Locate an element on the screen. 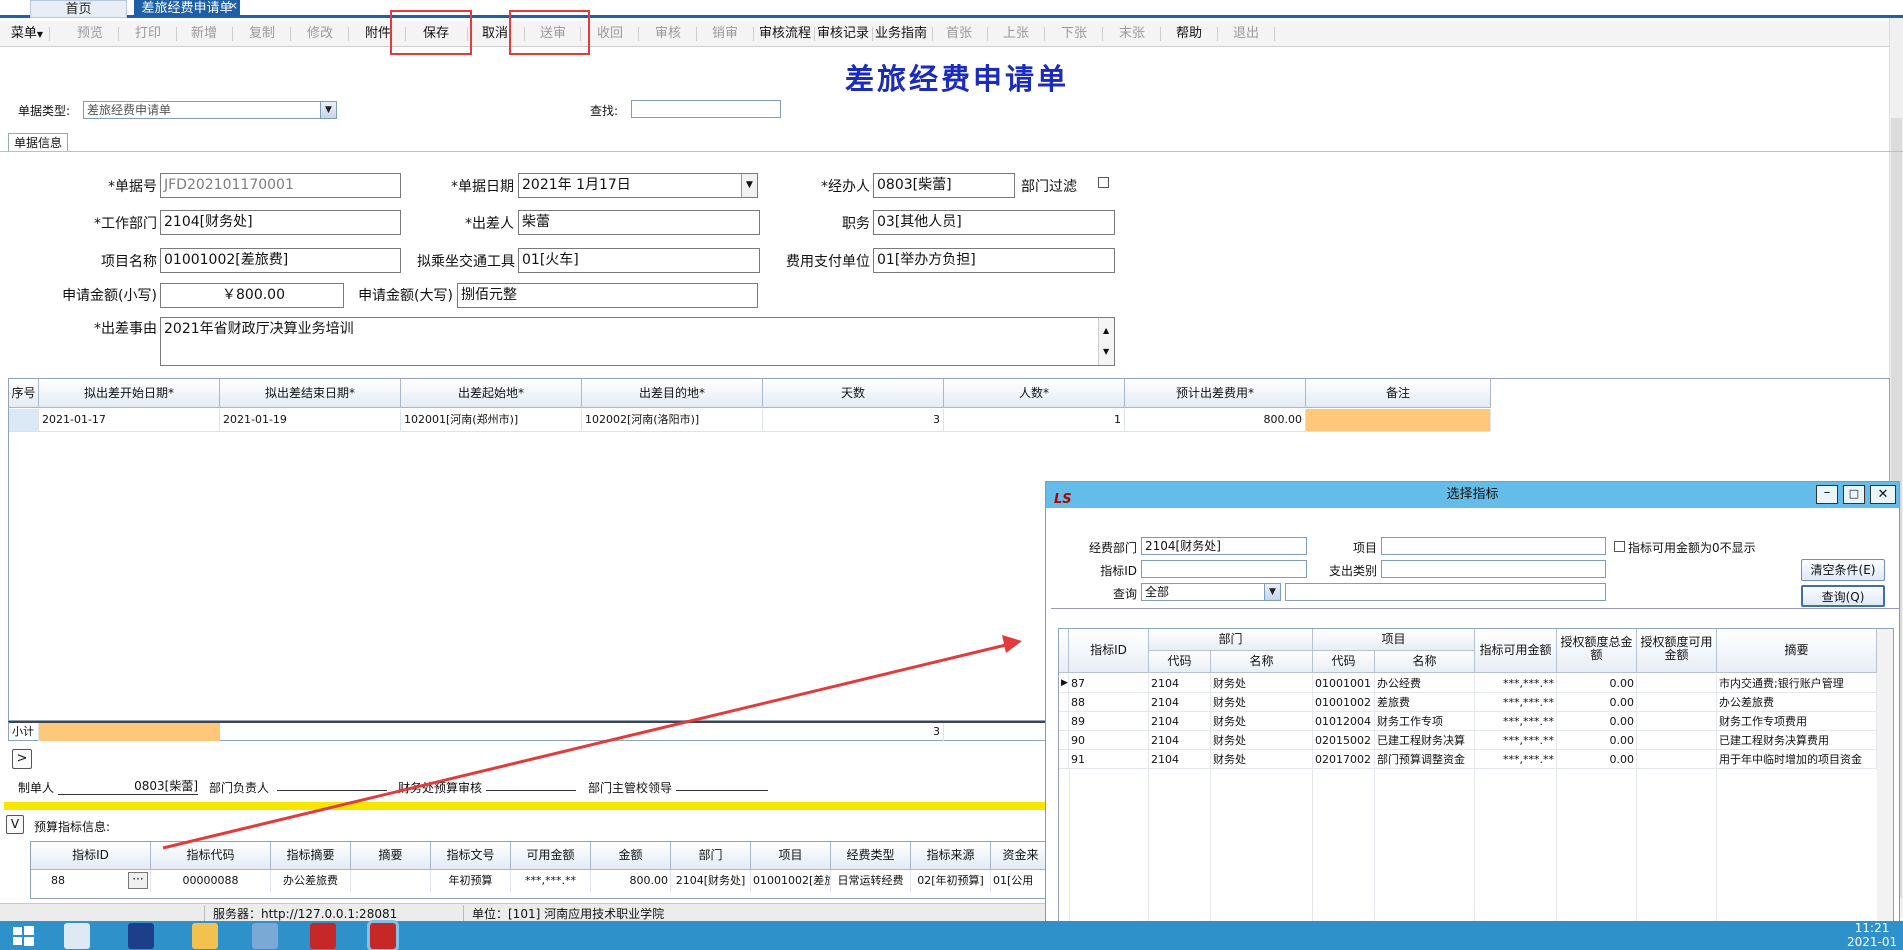 The height and width of the screenshot is (950, 1903). dialog-title: 选择指标 is located at coordinates (1472, 494).